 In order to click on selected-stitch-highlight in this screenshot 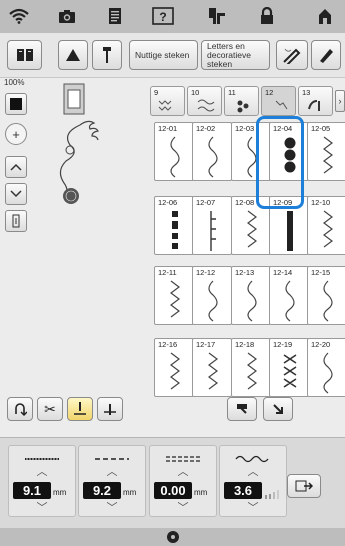, I will do `click(280, 162)`.